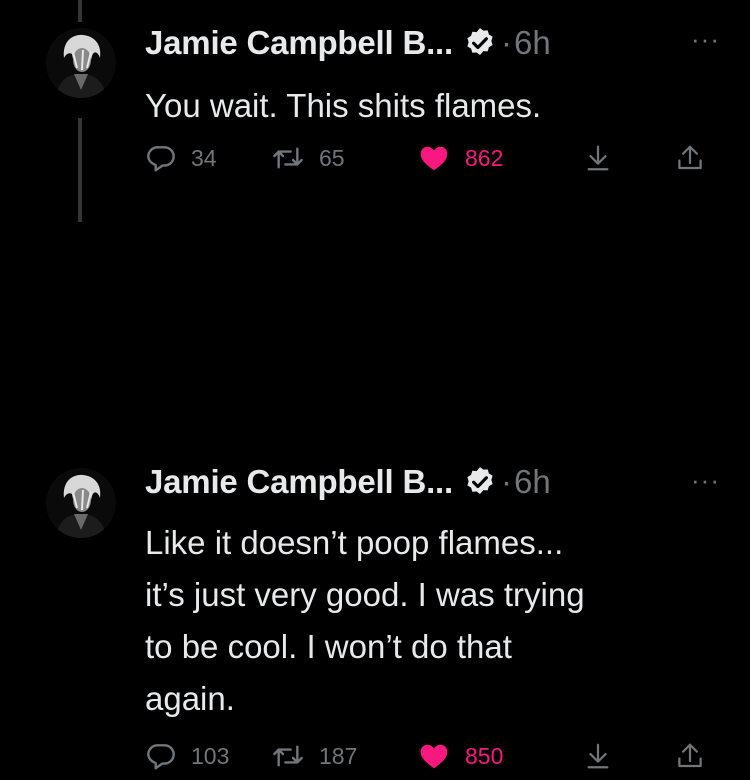  I want to click on retweet-count: 187, so click(338, 755).